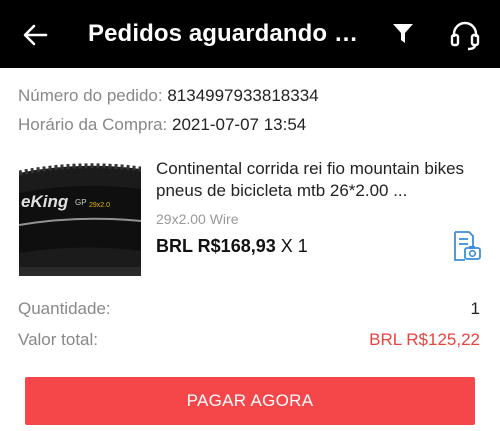  What do you see at coordinates (45, 201) in the screenshot?
I see `tire-brand-text: eKing` at bounding box center [45, 201].